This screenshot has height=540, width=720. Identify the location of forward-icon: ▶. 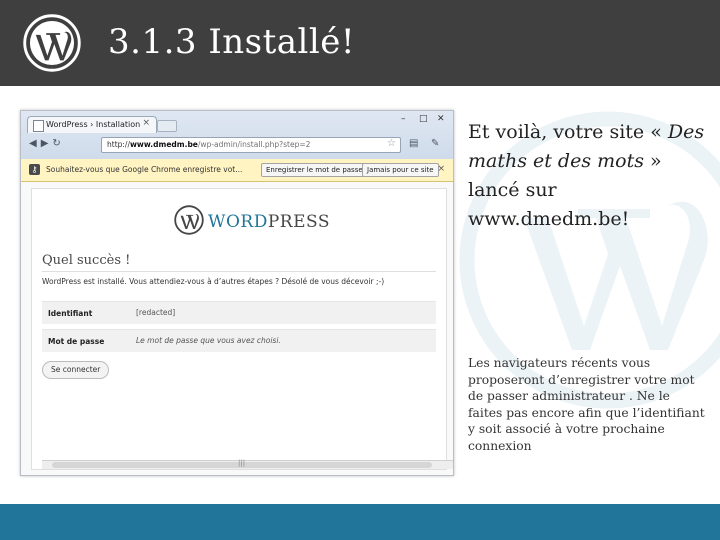
(47, 143).